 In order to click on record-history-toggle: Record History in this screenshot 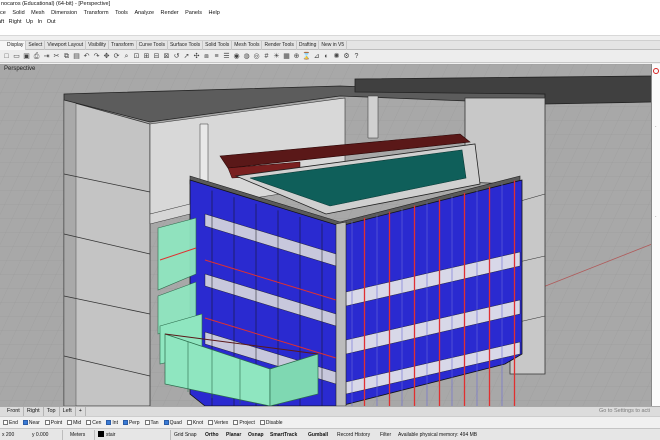, I will do `click(353, 434)`.